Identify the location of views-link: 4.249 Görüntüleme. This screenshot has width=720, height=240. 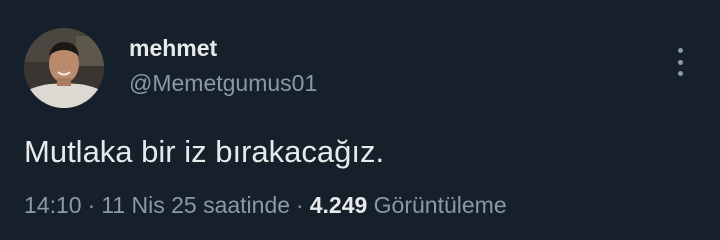
(408, 205).